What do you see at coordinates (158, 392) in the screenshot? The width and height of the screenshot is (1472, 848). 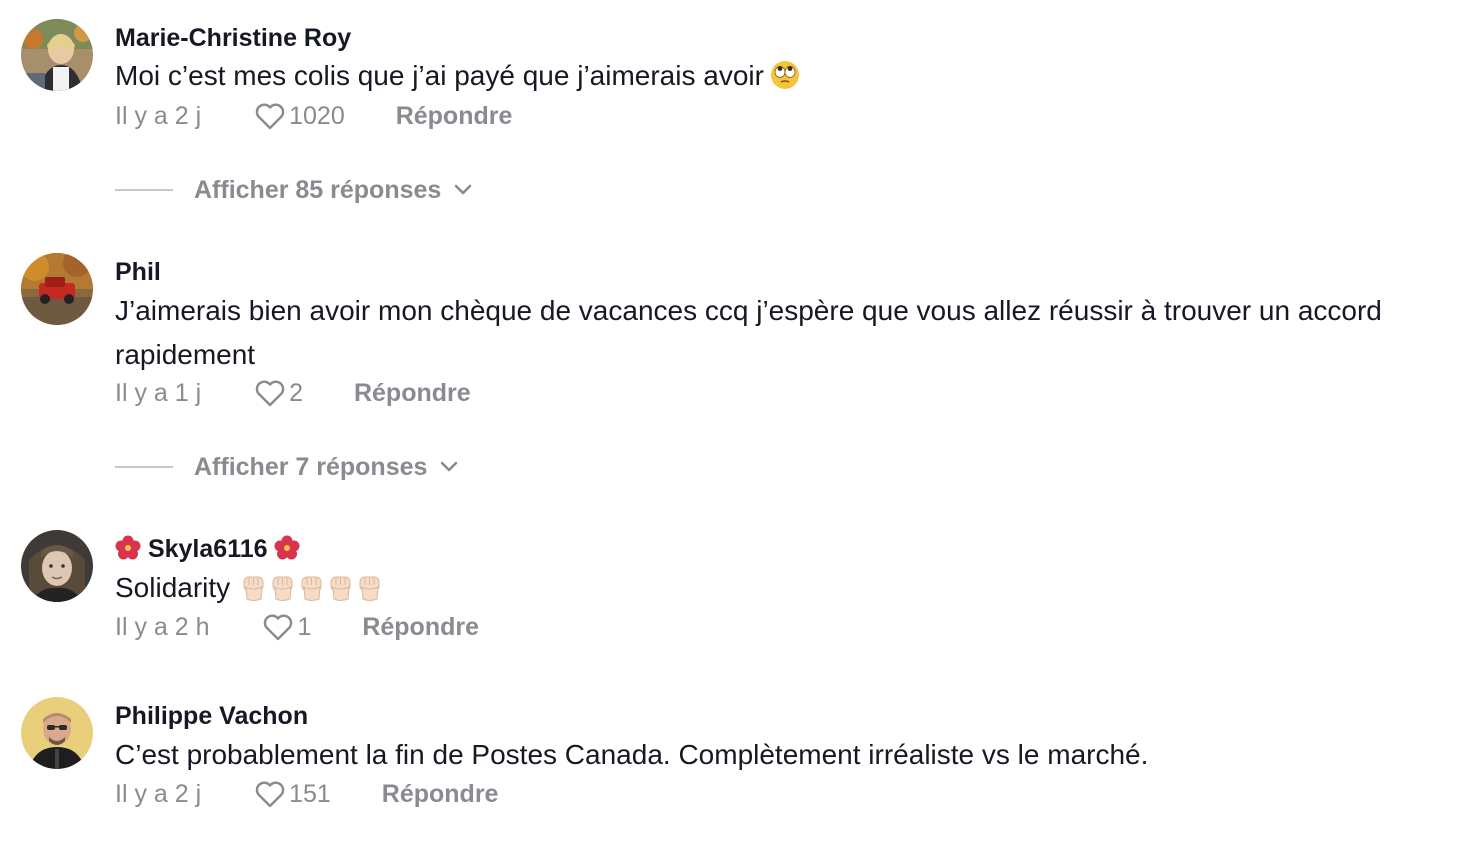 I see `timestamp: Il y a 1 j` at bounding box center [158, 392].